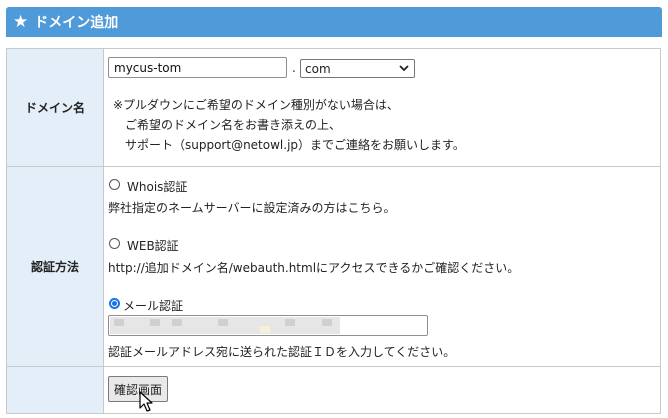 The height and width of the screenshot is (418, 668). I want to click on tld-select: com, so click(357, 68).